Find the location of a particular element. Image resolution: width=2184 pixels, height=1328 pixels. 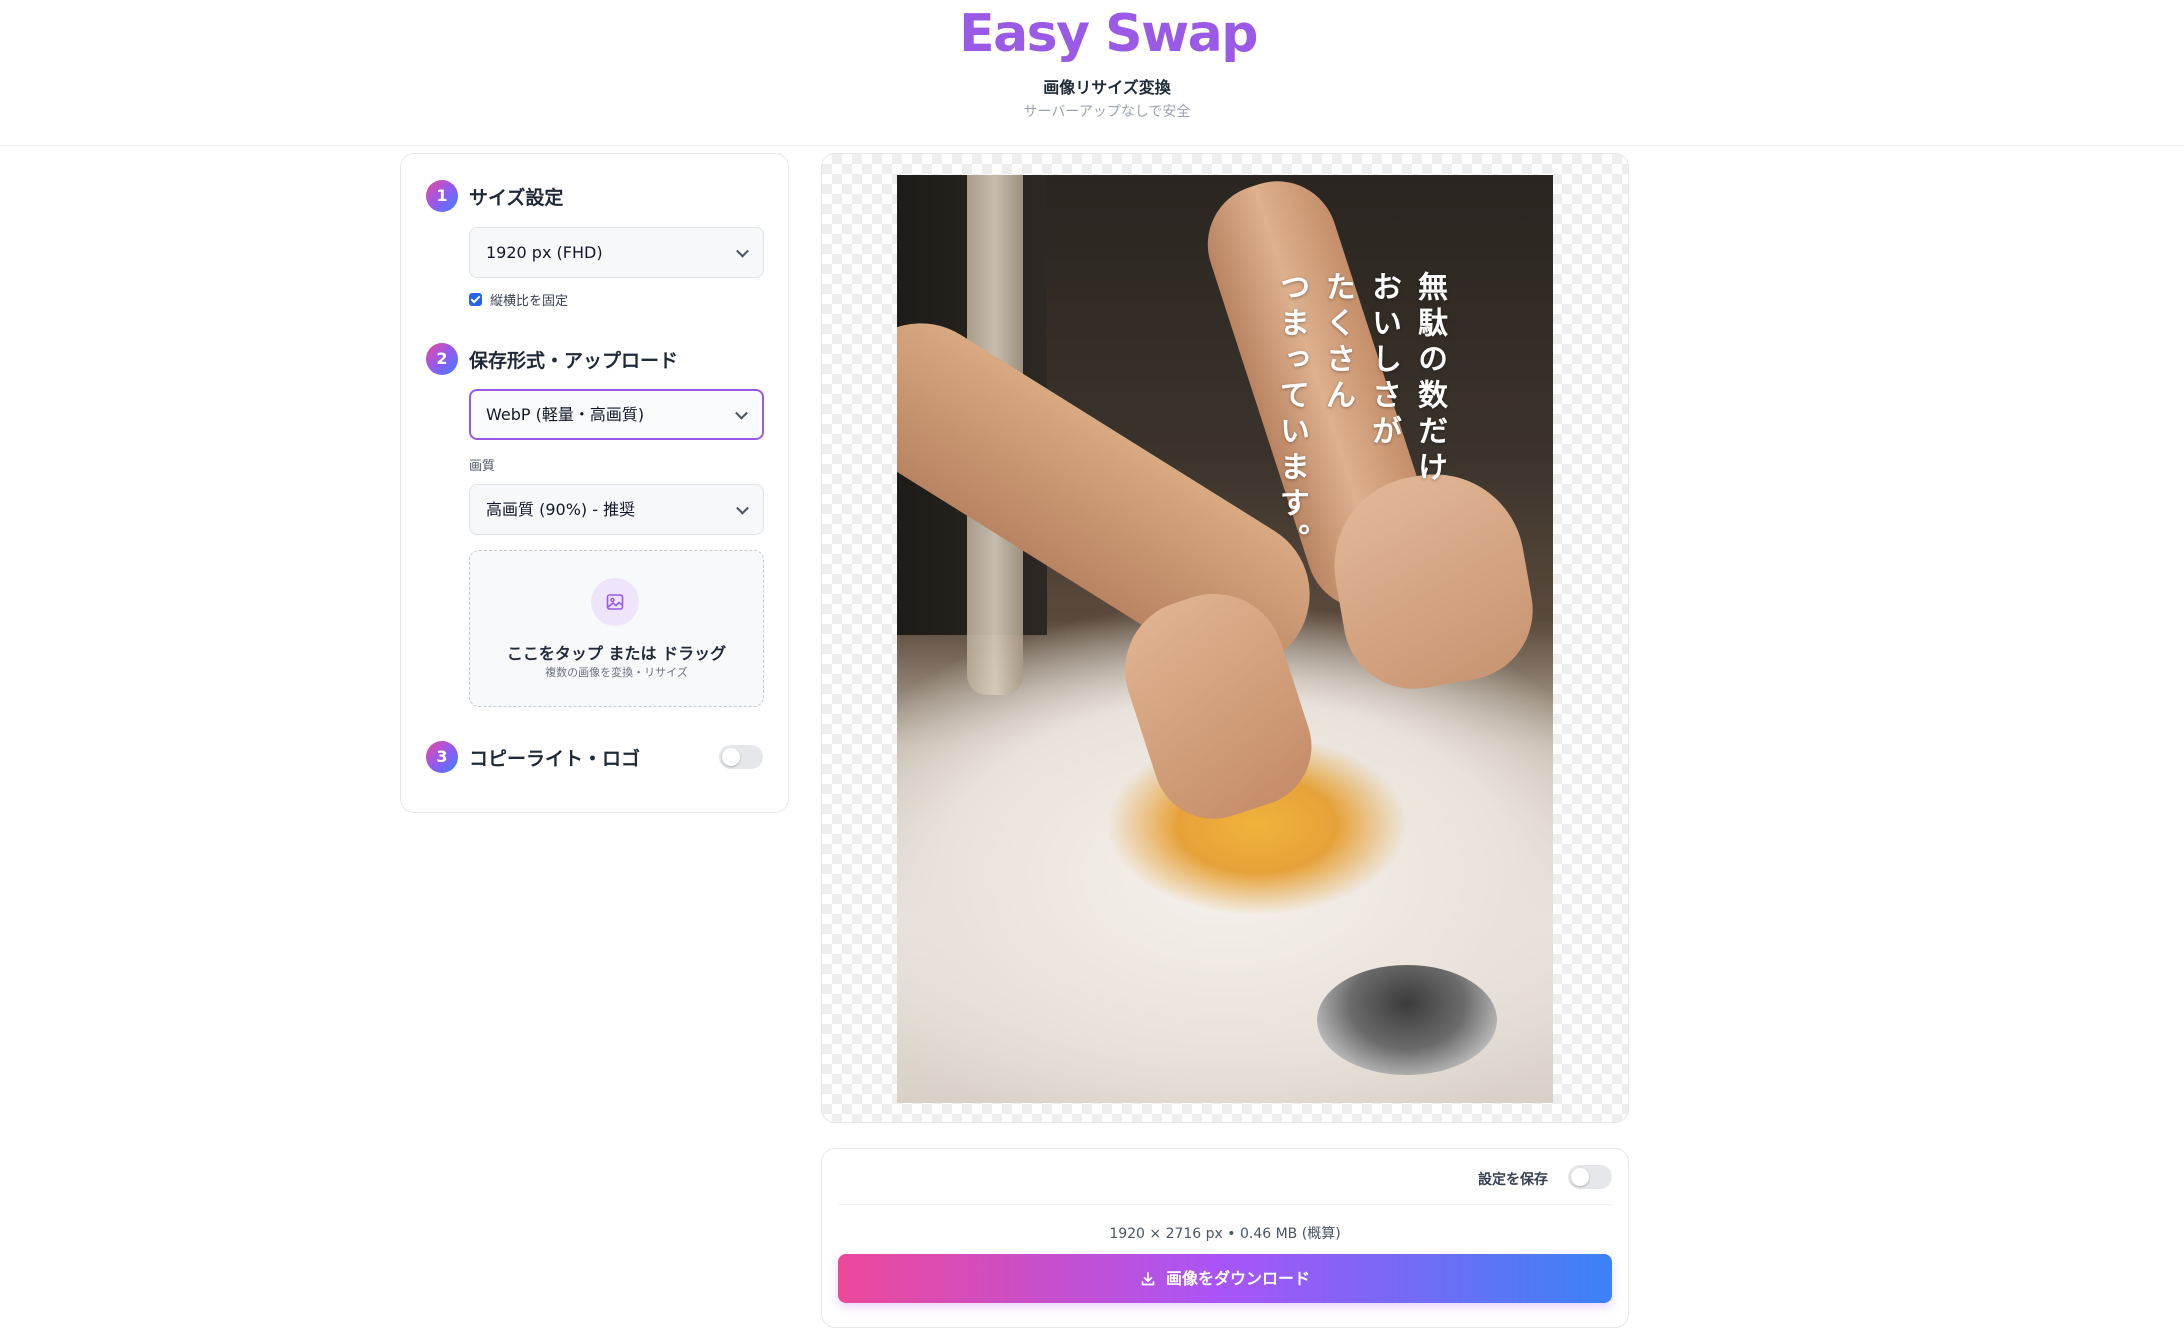

save-settings-label: 設定を保存 is located at coordinates (1513, 1180).